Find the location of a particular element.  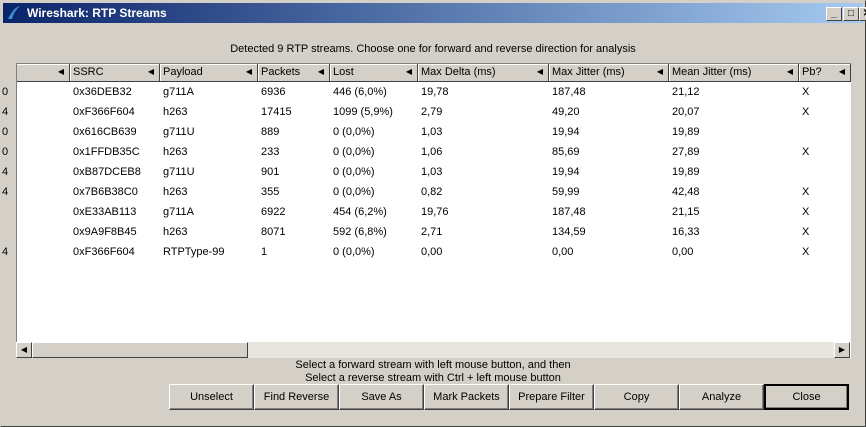

title-bar: Wireshark: RTP Streams _ □ ✕ is located at coordinates (434, 13).